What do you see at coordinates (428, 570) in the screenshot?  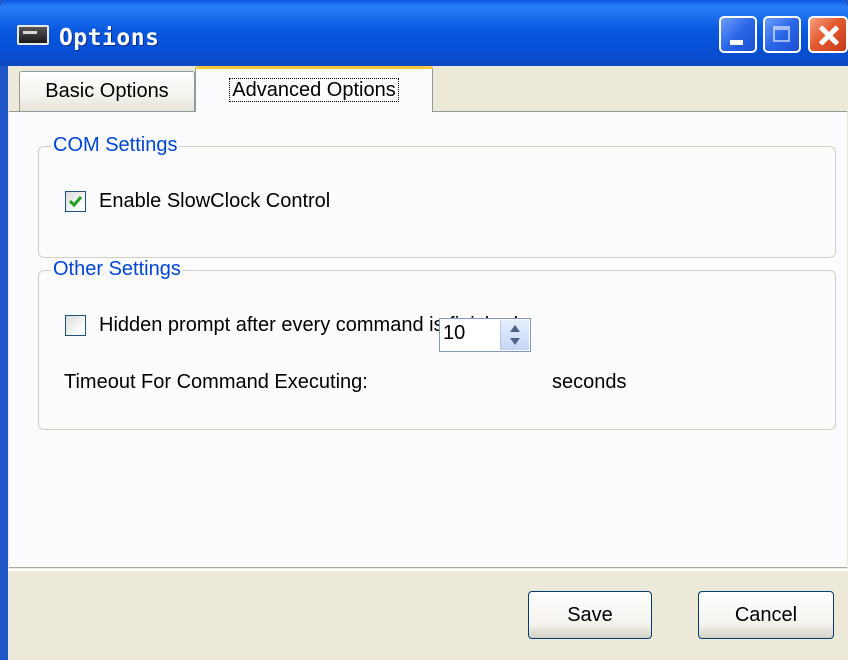 I see `footer-separator` at bounding box center [428, 570].